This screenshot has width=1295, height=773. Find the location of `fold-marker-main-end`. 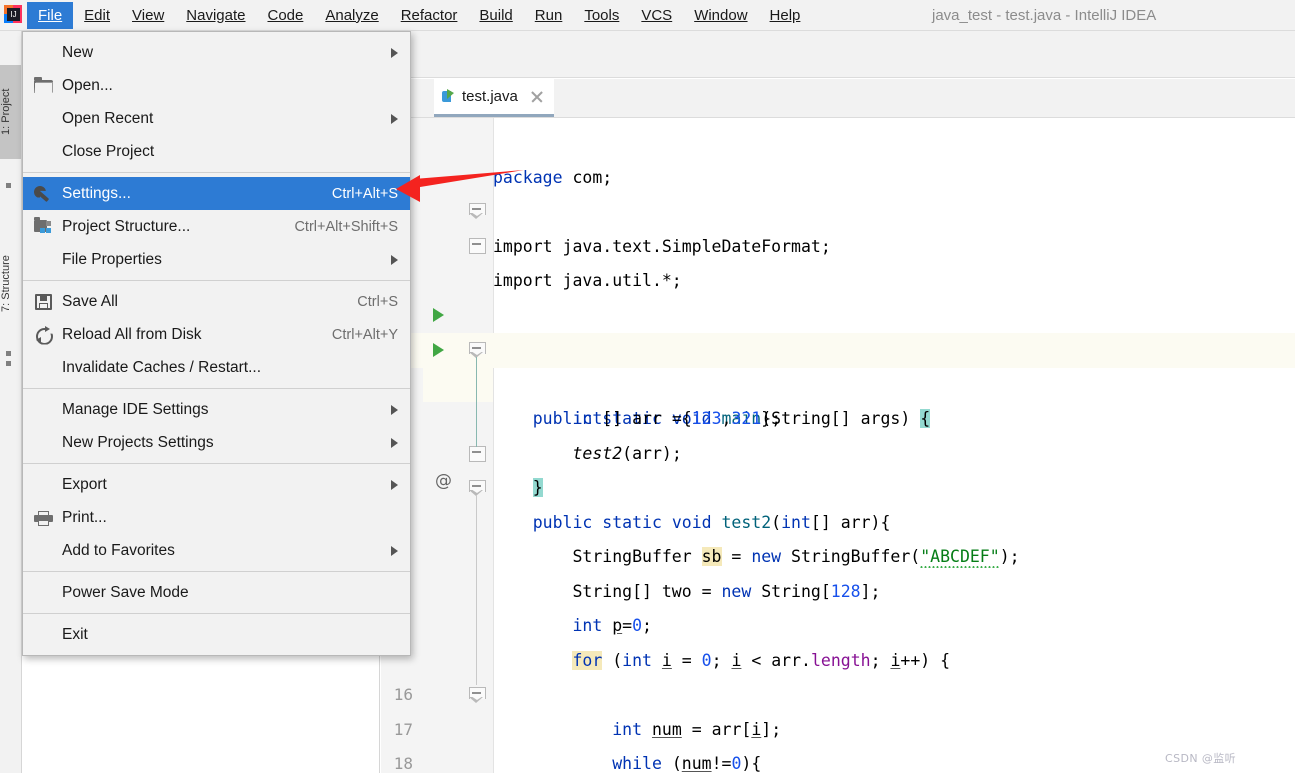

fold-marker-main-end is located at coordinates (477, 454).